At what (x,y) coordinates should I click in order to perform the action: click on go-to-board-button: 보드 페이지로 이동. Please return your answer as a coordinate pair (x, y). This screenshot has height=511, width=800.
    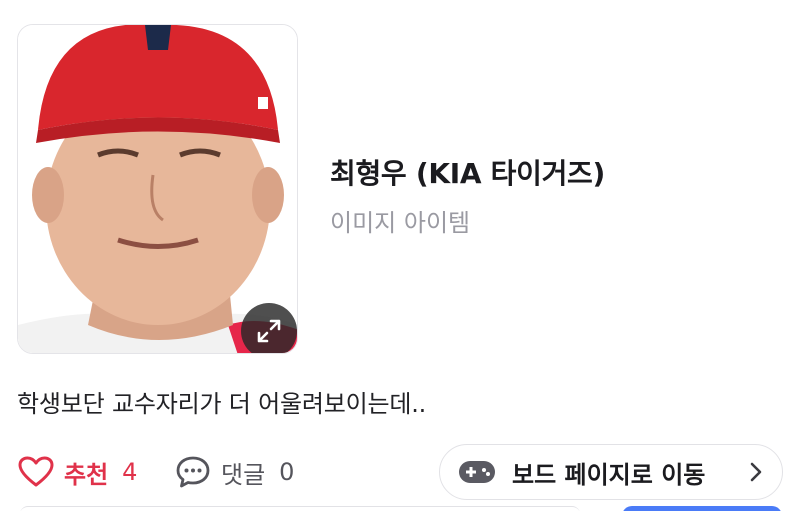
    Looking at the image, I should click on (611, 472).